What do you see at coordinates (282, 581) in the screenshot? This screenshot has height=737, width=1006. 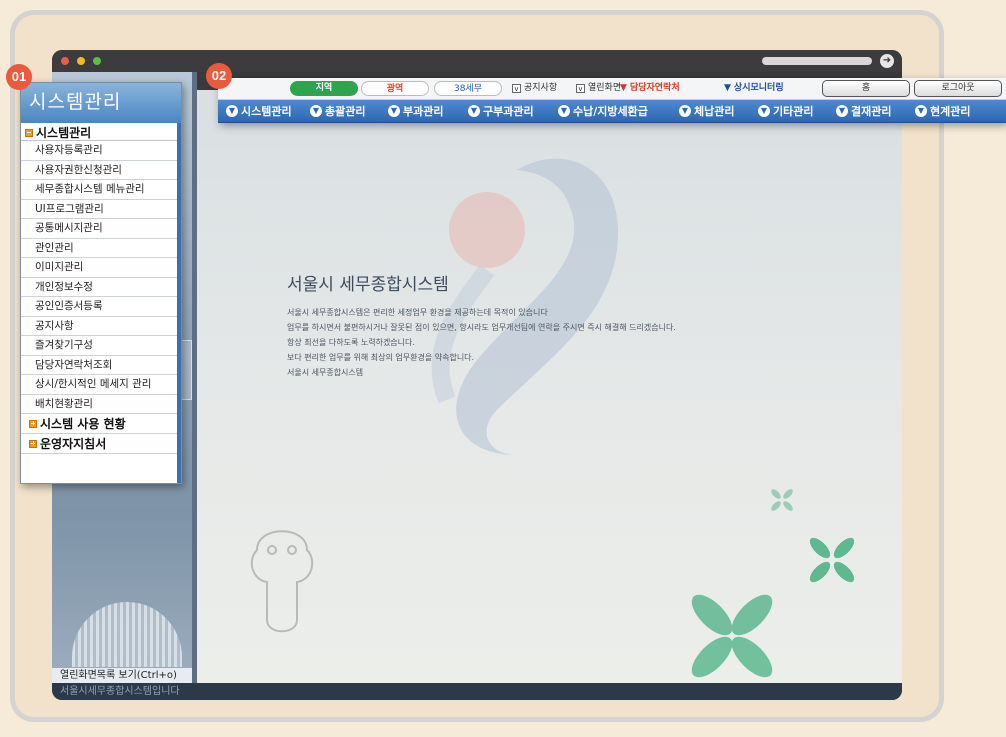 I see `haetae-illustration` at bounding box center [282, 581].